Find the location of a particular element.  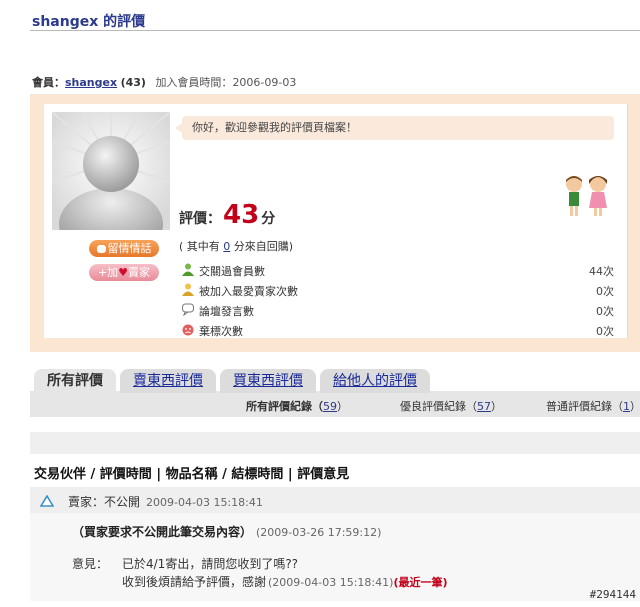

tab-all-ratings: 所有評價 is located at coordinates (75, 381).